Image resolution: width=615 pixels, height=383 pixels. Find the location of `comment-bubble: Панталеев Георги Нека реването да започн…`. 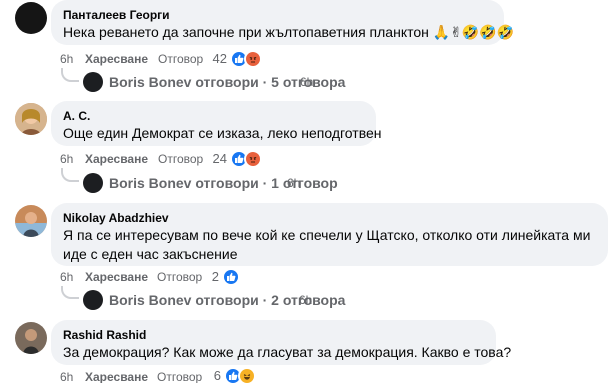

comment-bubble: Панталеев Георги Нека реването да започн… is located at coordinates (283, 22).